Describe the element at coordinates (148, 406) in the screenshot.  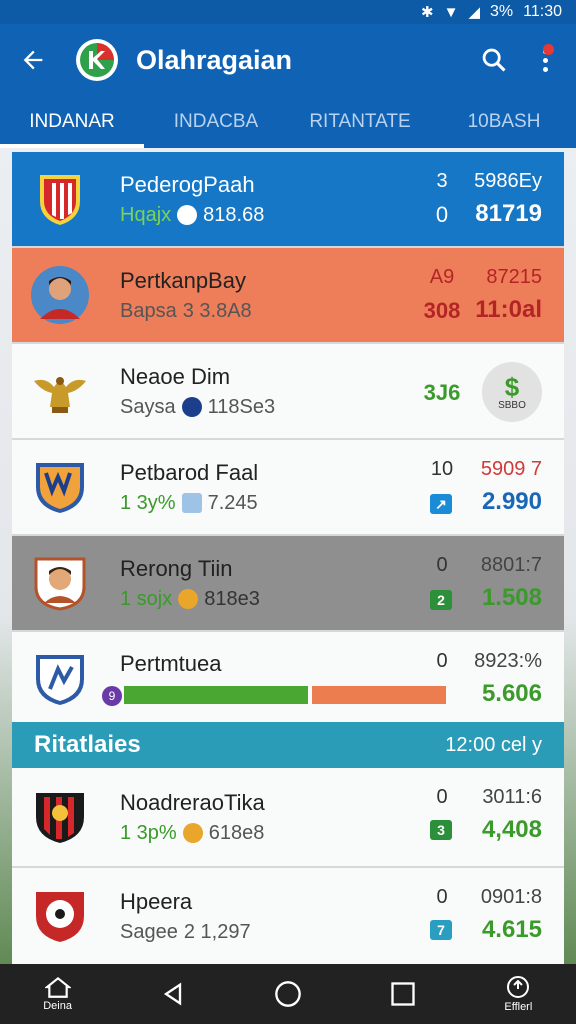
I see `team-sub: Saysa` at that location.